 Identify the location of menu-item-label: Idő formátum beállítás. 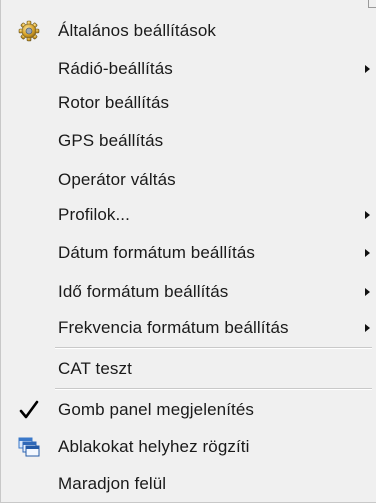
(143, 291).